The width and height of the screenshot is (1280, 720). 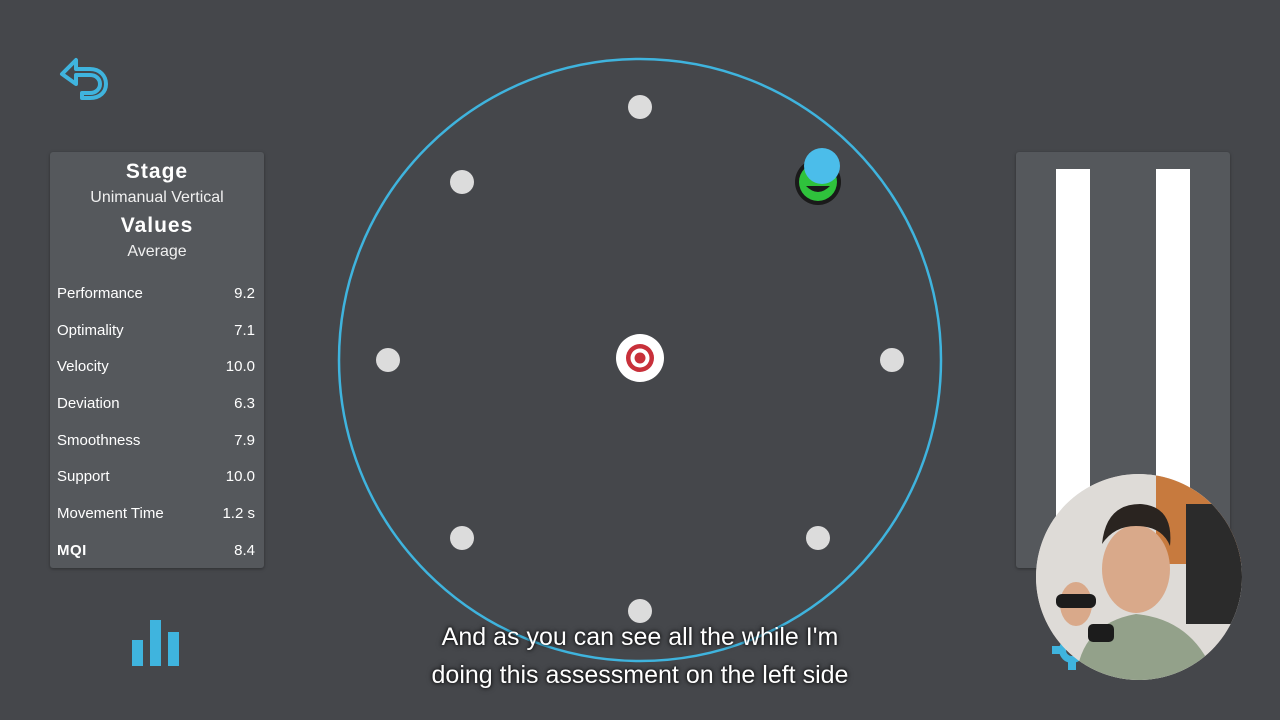 I want to click on target-north-west, so click(x=462, y=182).